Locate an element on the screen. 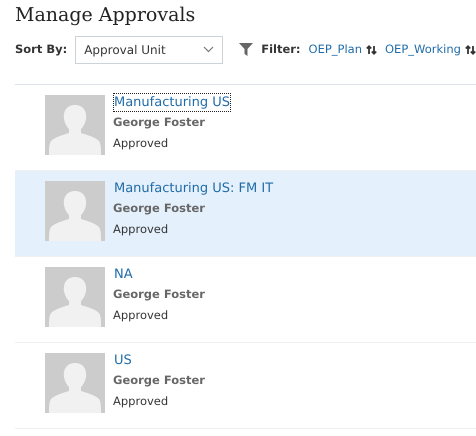 The height and width of the screenshot is (436, 476). page-title: Manage Approvals is located at coordinates (105, 15).